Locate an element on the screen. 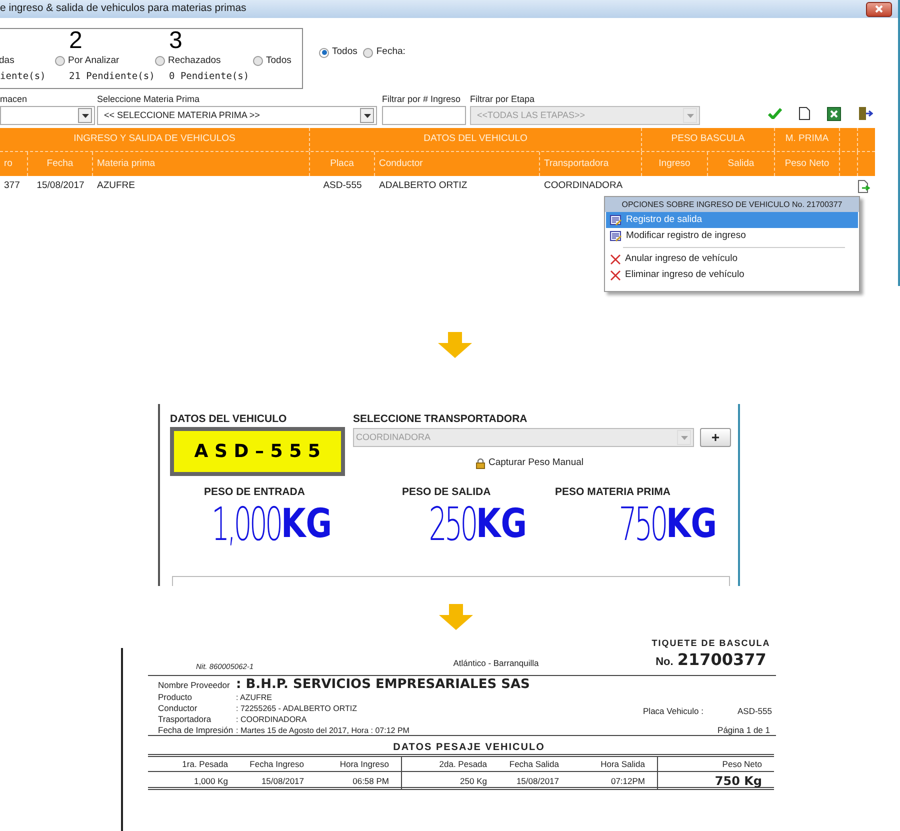 Image resolution: width=900 pixels, height=831 pixels. weight-reading: 1,000KG is located at coordinates (272, 524).